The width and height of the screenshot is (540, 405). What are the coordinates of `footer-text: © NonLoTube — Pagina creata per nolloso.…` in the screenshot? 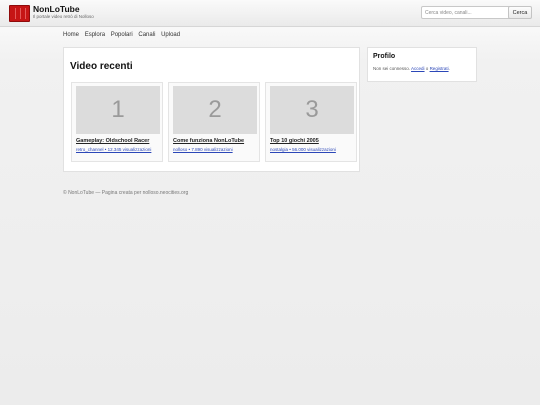 It's located at (126, 193).